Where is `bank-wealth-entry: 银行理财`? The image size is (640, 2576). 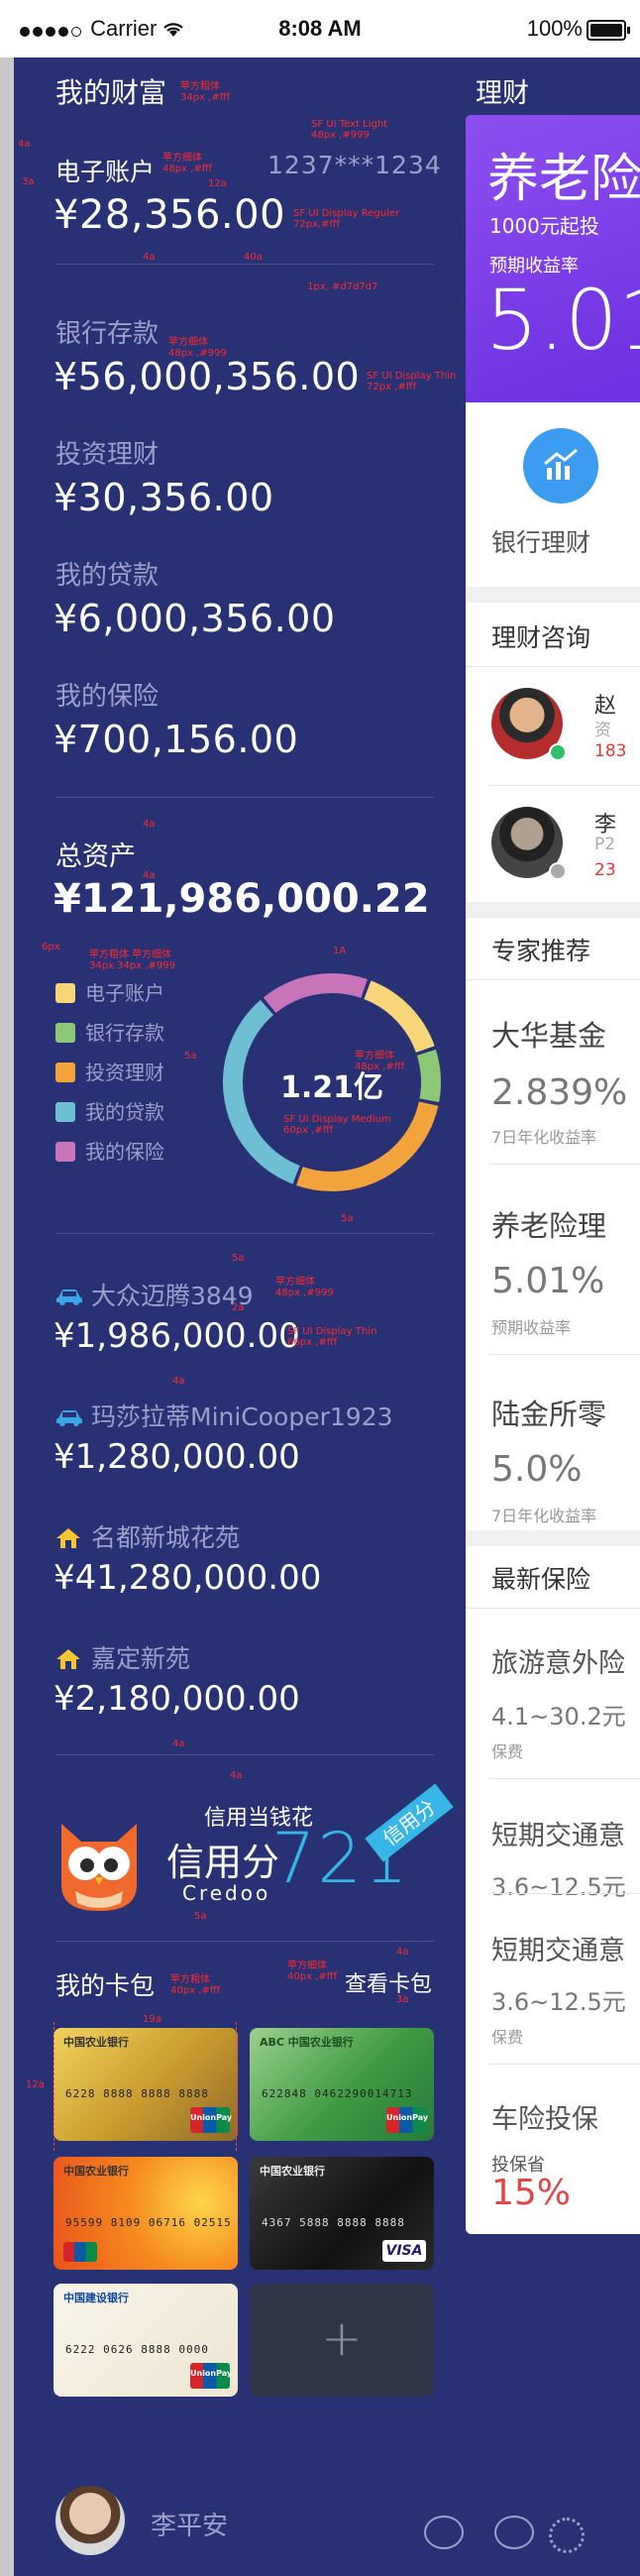 bank-wealth-entry: 银行理财 is located at coordinates (553, 494).